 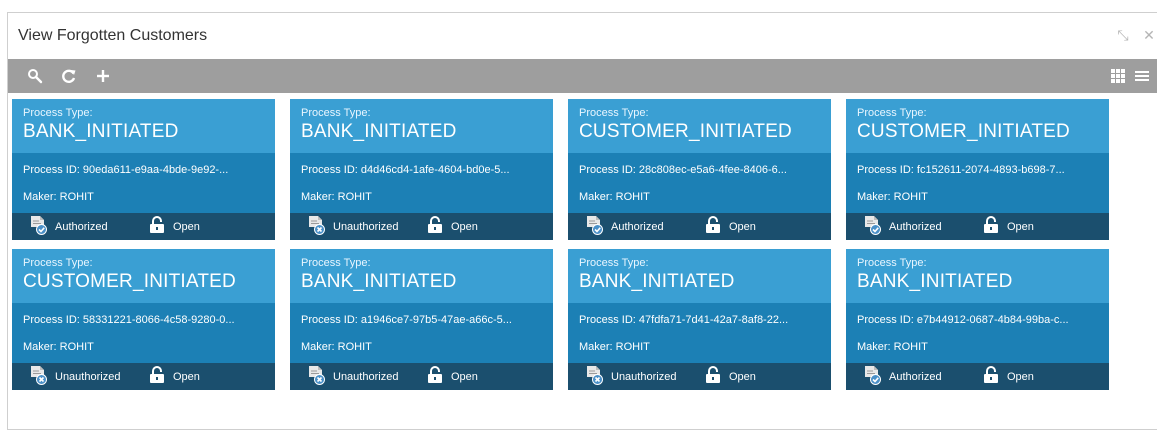 I want to click on refresh-button, so click(x=69, y=76).